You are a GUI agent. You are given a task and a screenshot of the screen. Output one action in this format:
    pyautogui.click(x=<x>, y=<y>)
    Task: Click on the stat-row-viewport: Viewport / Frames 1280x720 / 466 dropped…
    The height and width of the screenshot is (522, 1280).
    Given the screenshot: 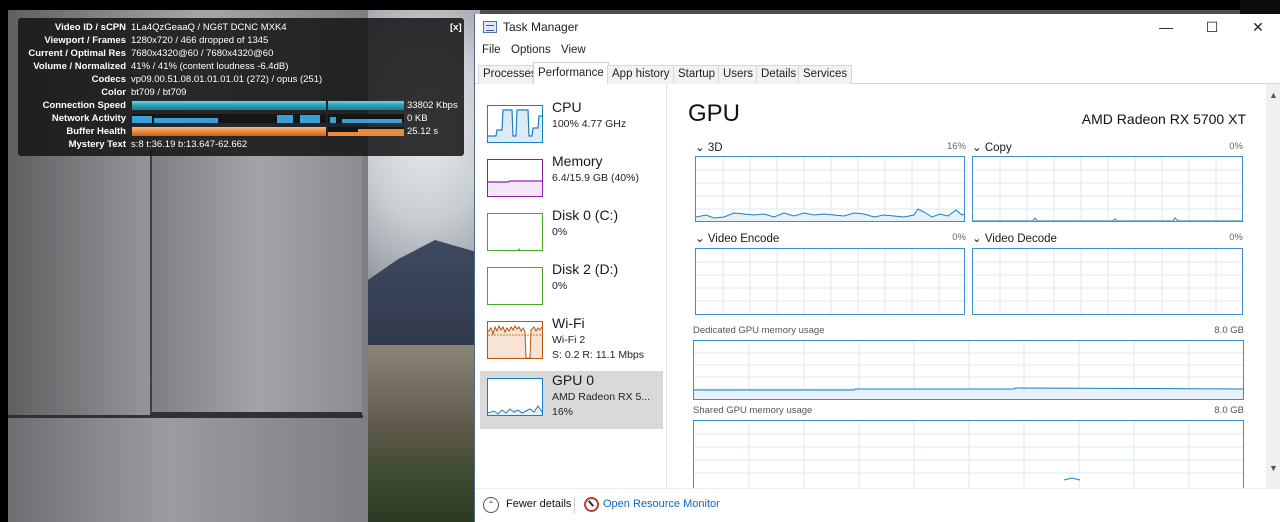 What is the action you would take?
    pyautogui.click(x=241, y=40)
    